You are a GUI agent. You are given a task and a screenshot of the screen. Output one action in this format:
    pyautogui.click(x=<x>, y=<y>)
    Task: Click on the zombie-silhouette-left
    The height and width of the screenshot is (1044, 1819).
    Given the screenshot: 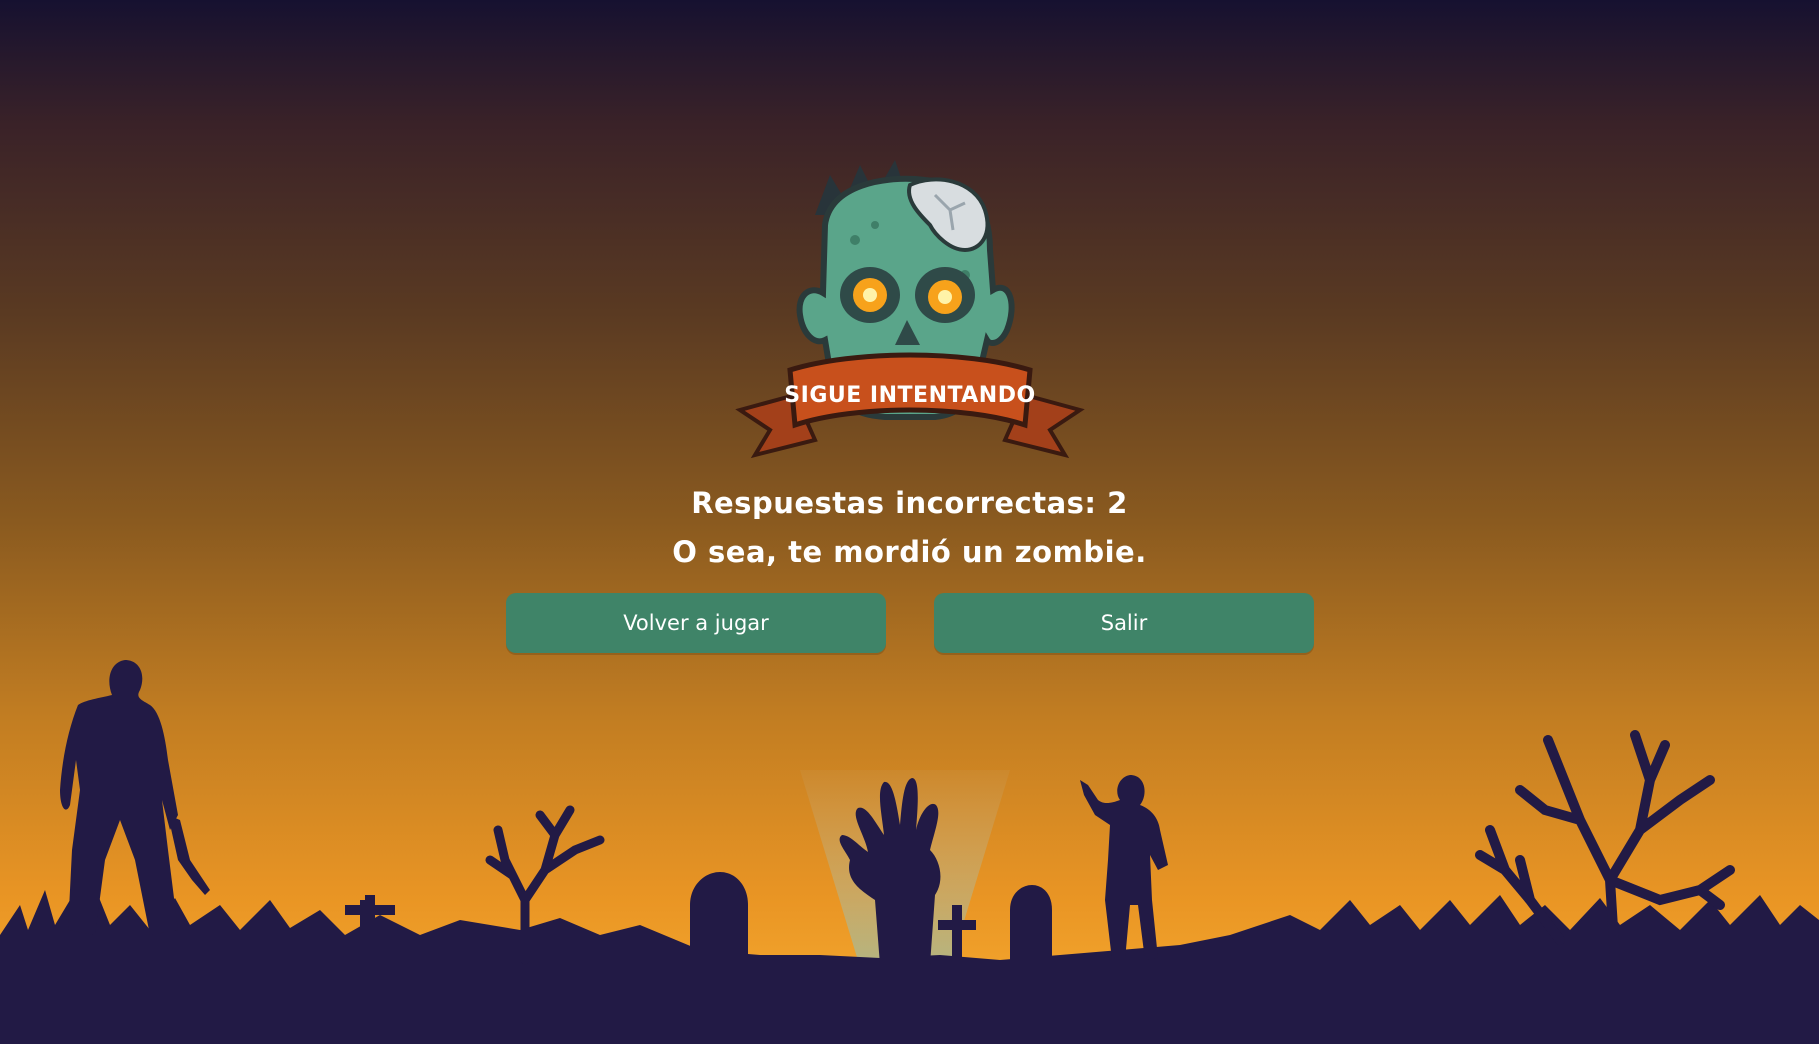 What is the action you would take?
    pyautogui.click(x=135, y=797)
    